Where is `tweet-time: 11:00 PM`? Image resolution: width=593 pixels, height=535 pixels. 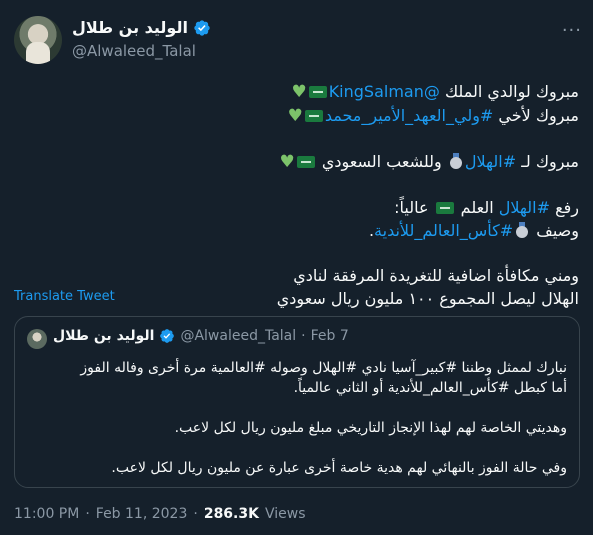 tweet-time: 11:00 PM is located at coordinates (46, 514).